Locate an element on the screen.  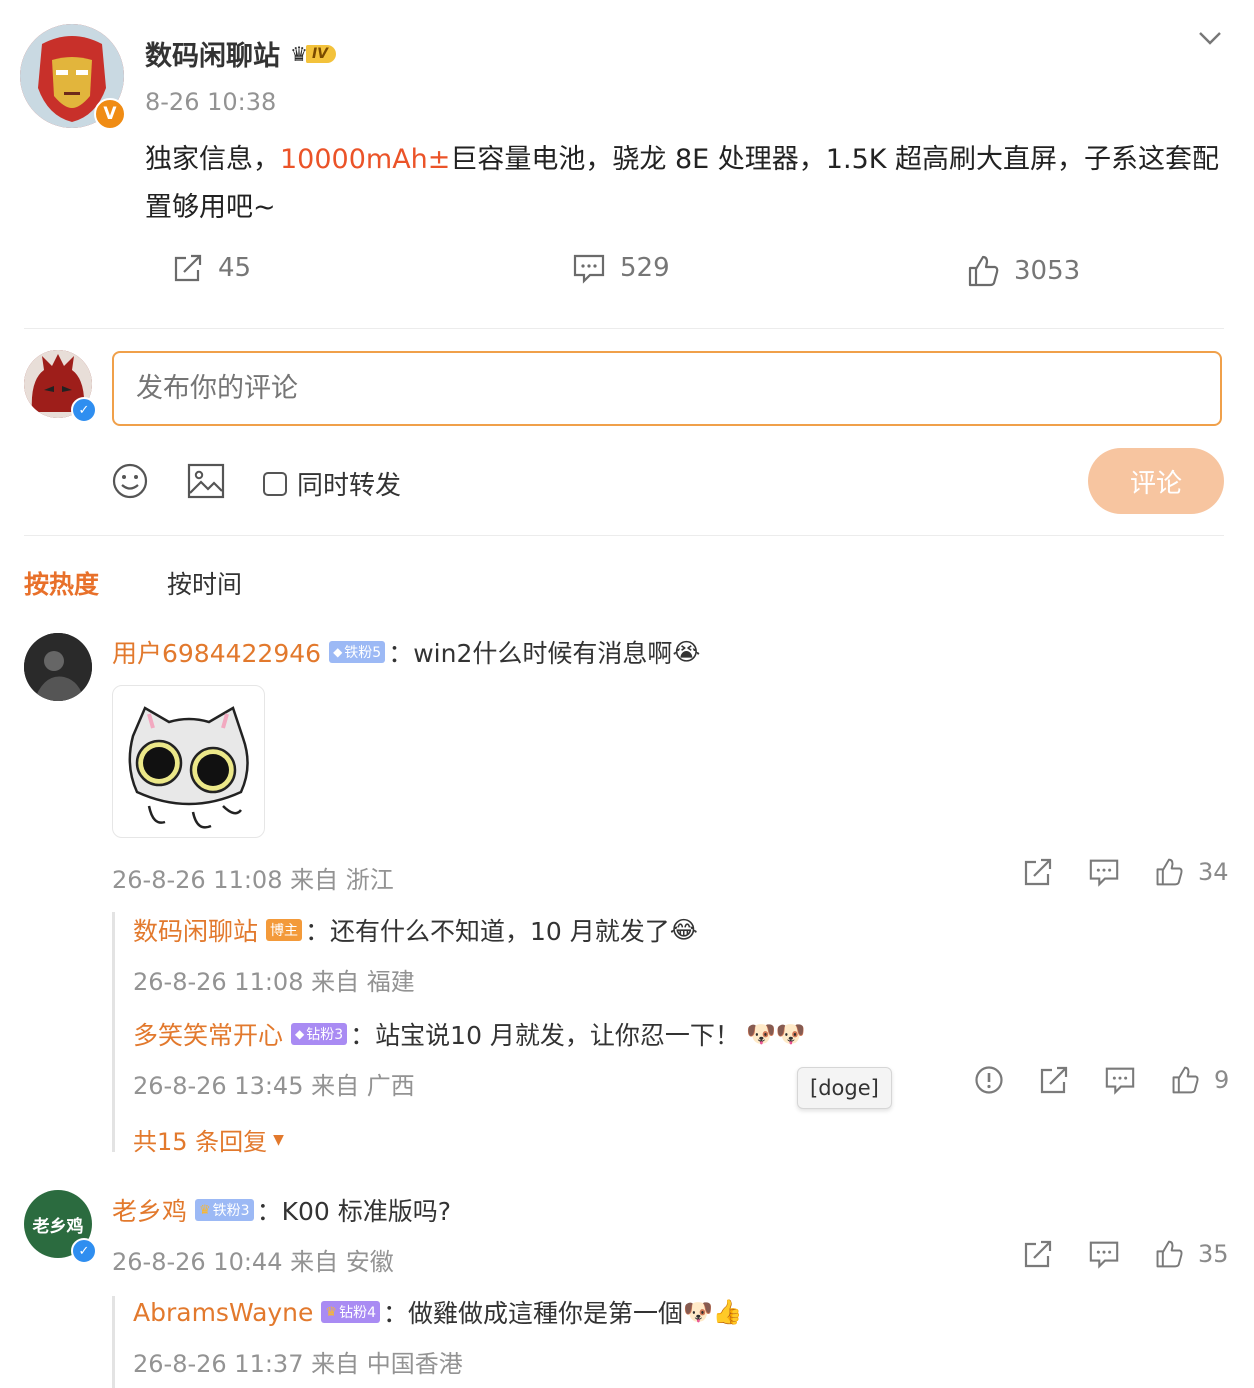
reply-username: AbramsWayne is located at coordinates (223, 1312).